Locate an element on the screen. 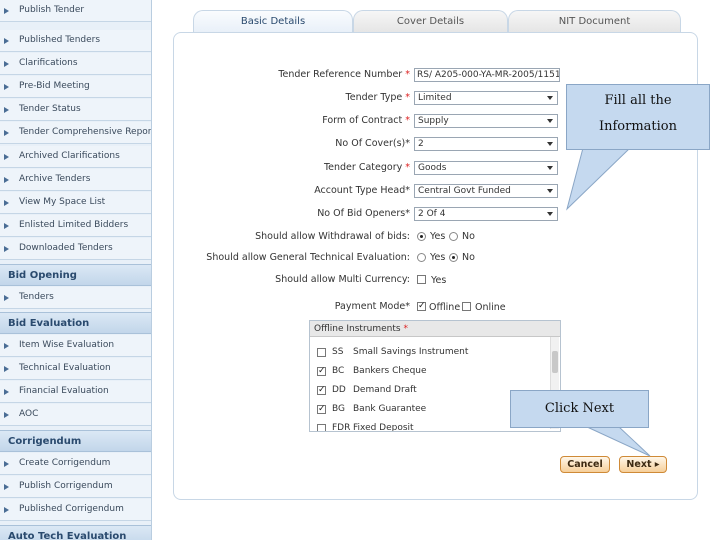 The height and width of the screenshot is (540, 720). withdrawal-yes-label: Yes is located at coordinates (438, 236).